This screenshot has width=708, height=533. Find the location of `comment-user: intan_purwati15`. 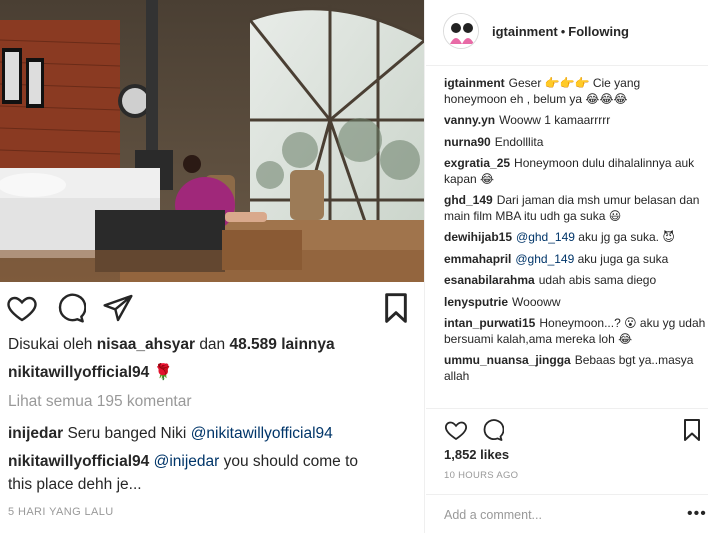

comment-user: intan_purwati15 is located at coordinates (489, 323).